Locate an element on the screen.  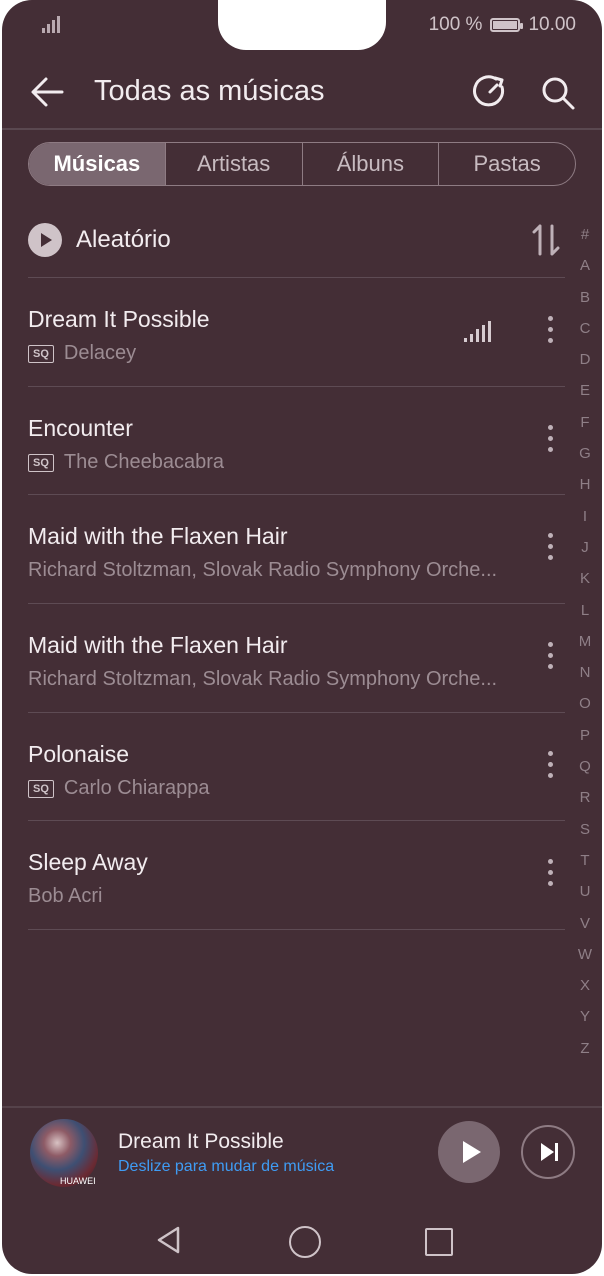
song-title: Encounter is located at coordinates (80, 428).